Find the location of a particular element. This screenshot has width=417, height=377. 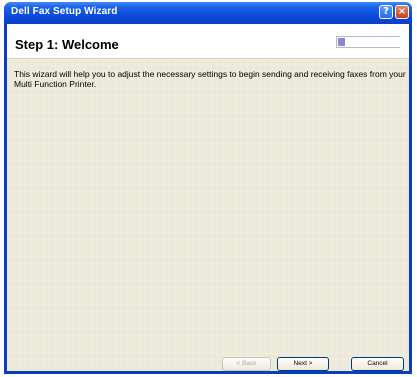

next-button: Next > is located at coordinates (303, 364).